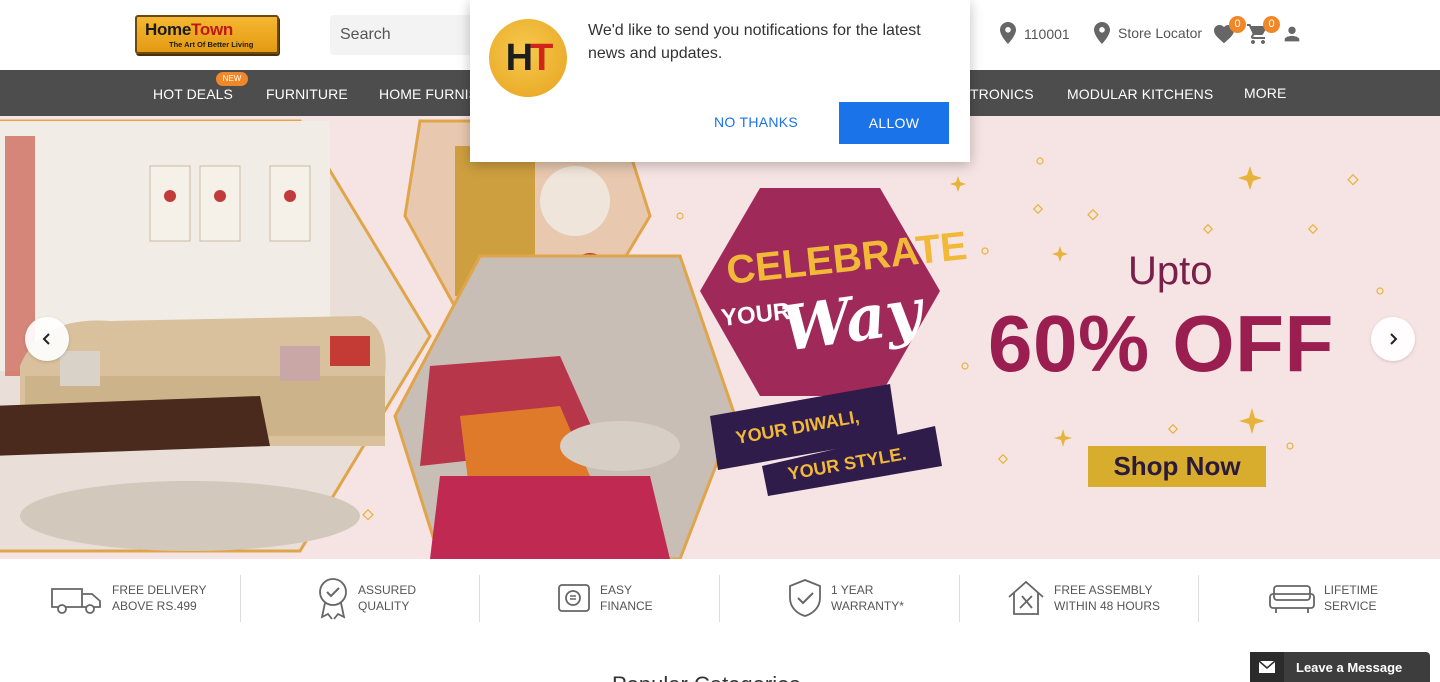  I want to click on banner-upto: Upto, so click(1170, 271).